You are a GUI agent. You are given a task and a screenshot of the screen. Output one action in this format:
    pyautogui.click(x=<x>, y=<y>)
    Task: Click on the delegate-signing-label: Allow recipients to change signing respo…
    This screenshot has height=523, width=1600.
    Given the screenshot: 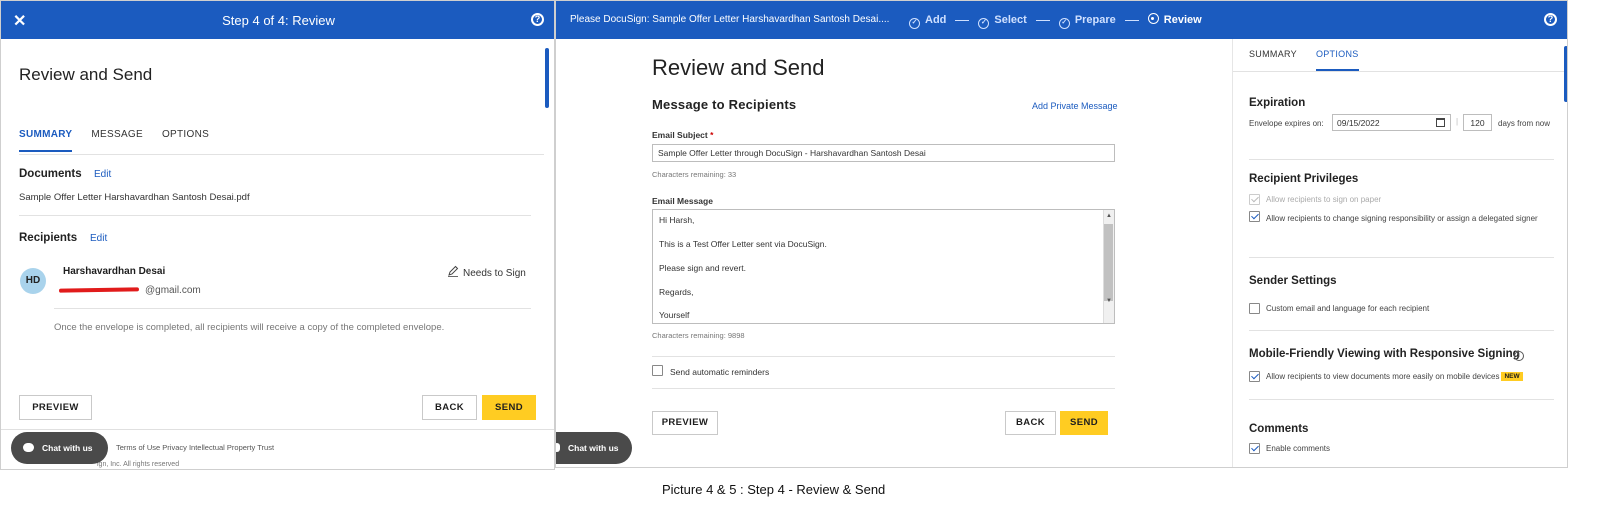 What is the action you would take?
    pyautogui.click(x=1402, y=218)
    